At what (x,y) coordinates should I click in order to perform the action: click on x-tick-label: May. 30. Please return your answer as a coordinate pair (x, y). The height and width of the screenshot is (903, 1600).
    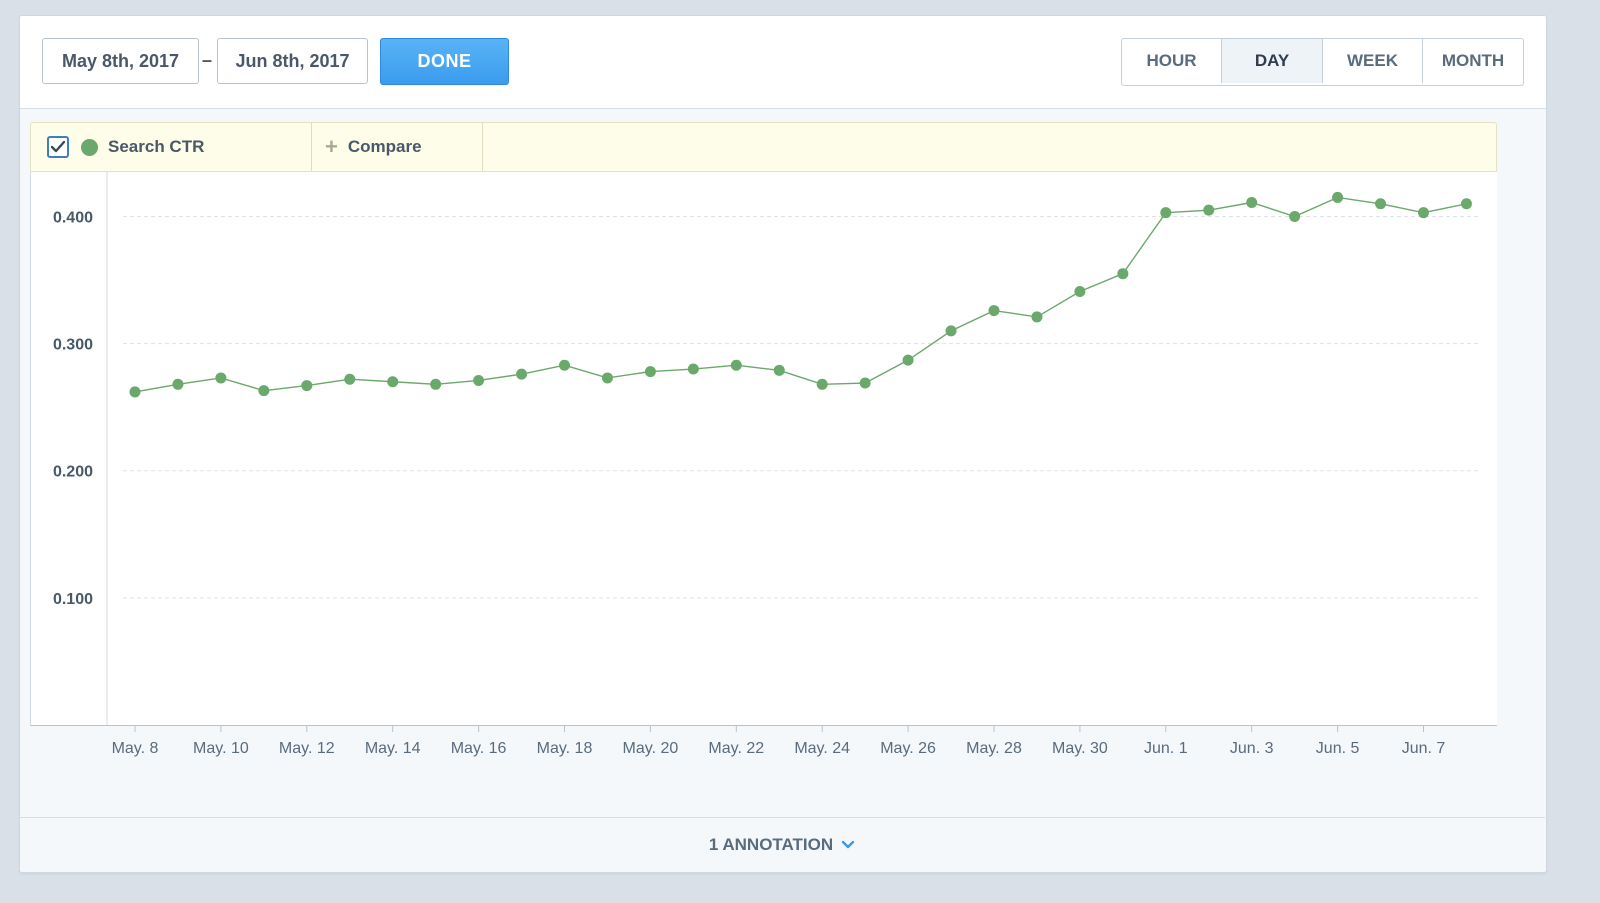
    Looking at the image, I should click on (1080, 748).